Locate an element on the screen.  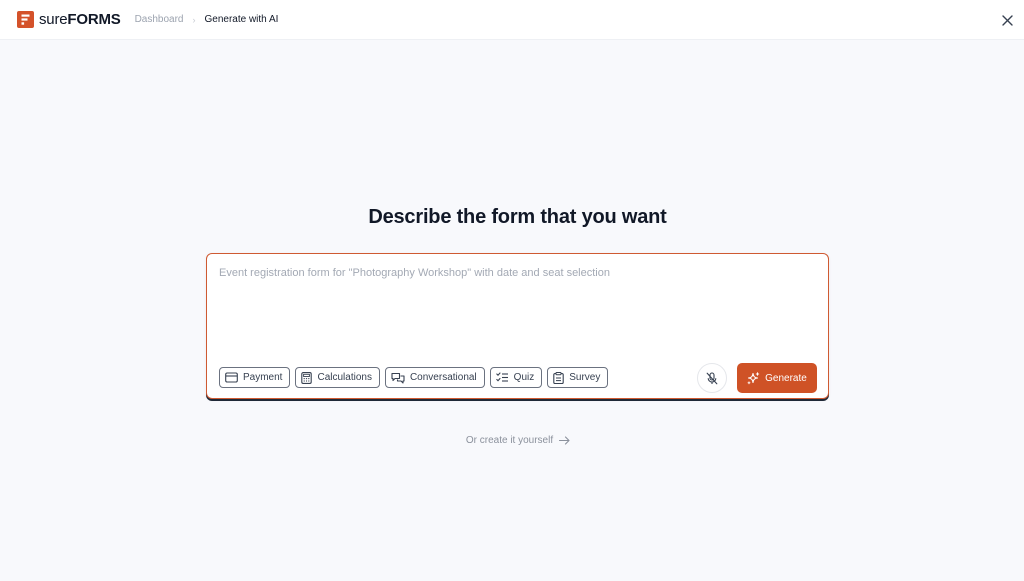
sureforms-logo-icon is located at coordinates (25, 19).